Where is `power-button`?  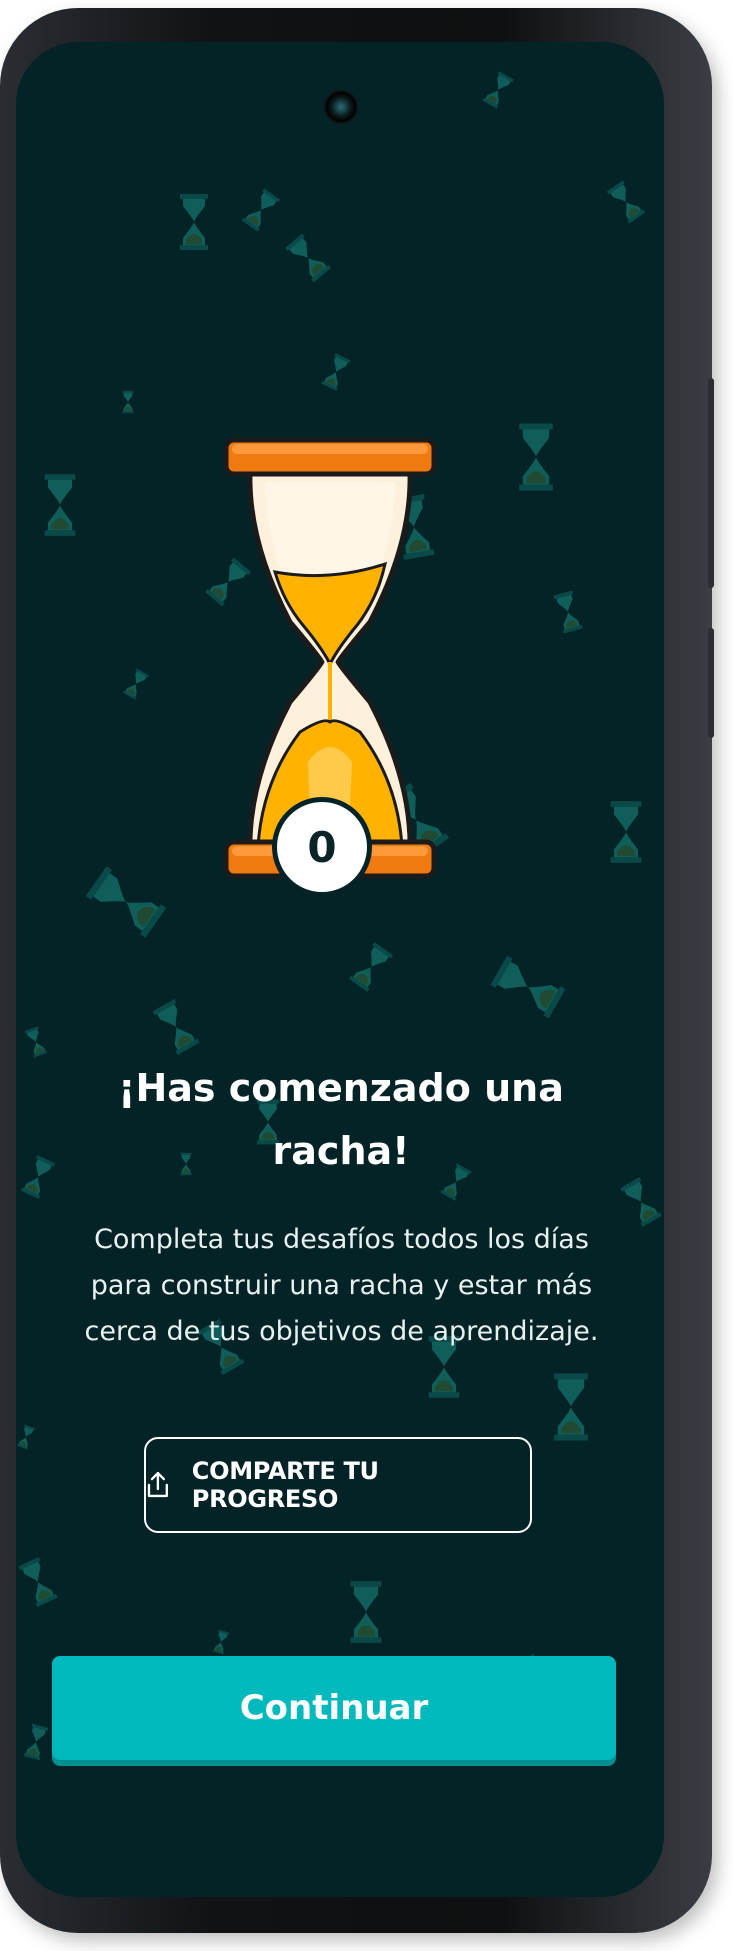
power-button is located at coordinates (711, 683).